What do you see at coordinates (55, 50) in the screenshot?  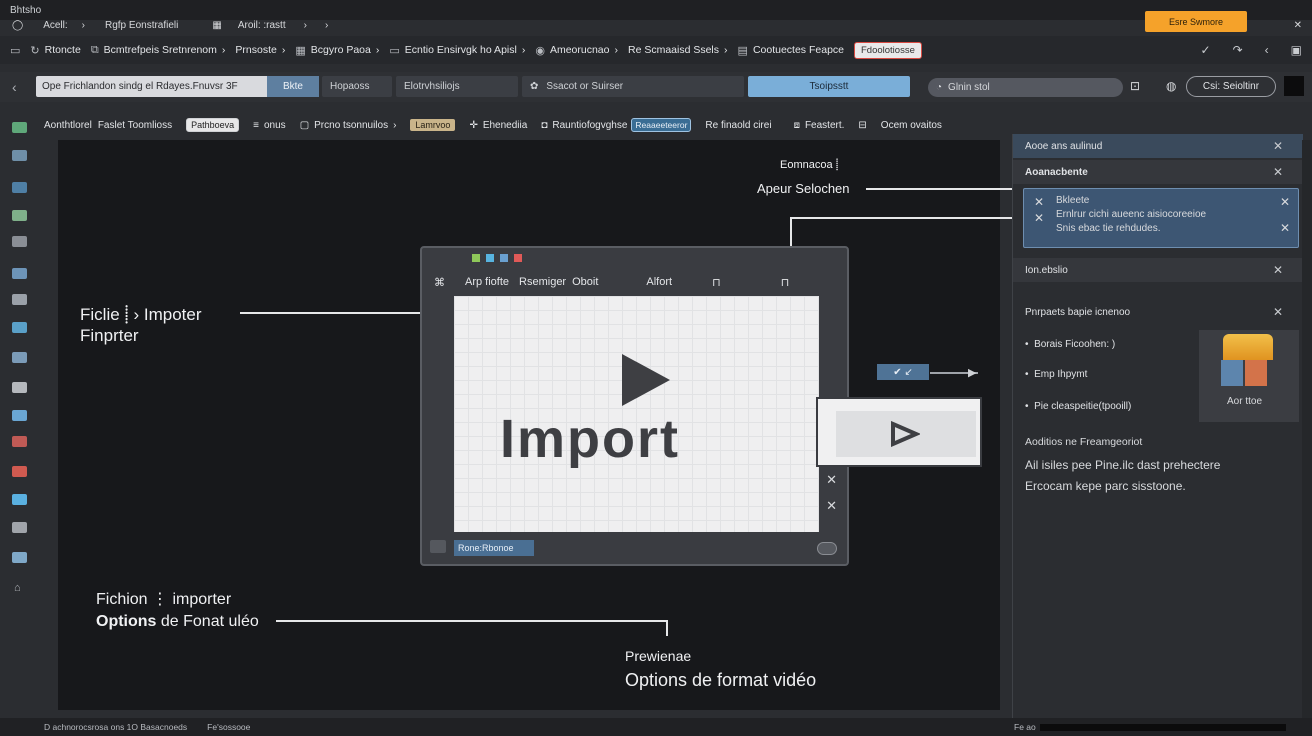 I see `menu-refresh: ↻ Rtoncte` at bounding box center [55, 50].